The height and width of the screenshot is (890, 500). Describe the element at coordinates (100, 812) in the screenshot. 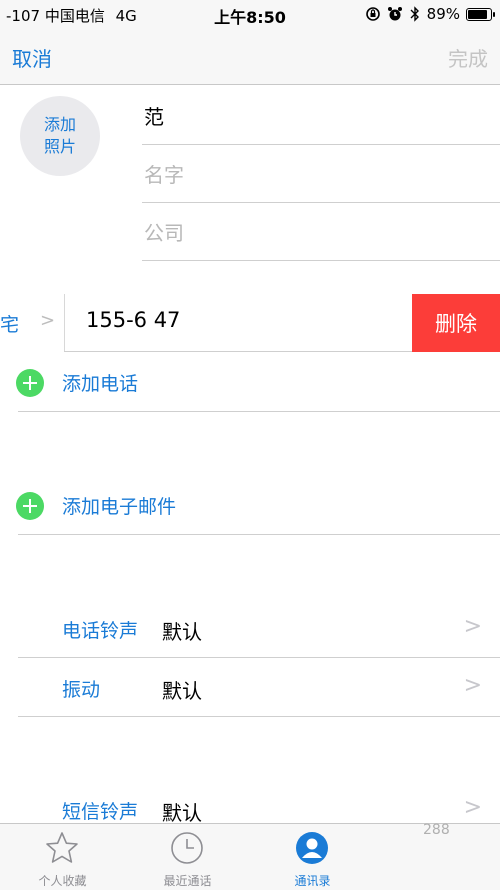

I see `text-tone-label: 短信铃声` at that location.